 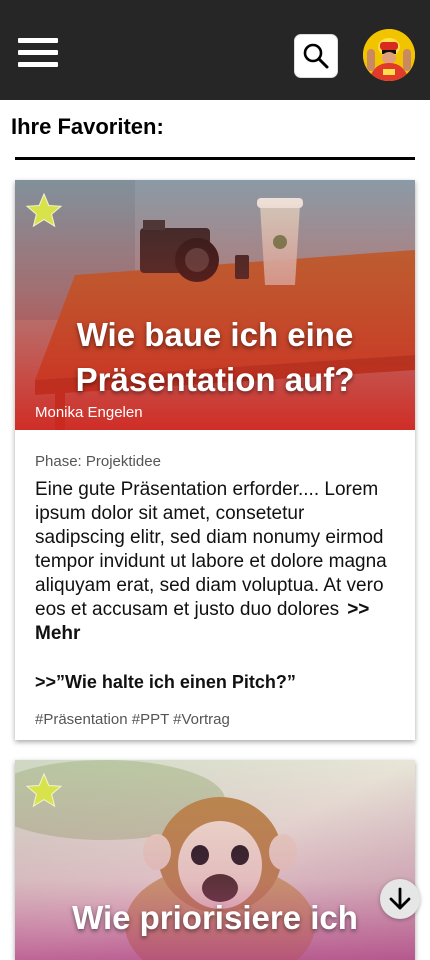 I want to click on arrow-down-icon, so click(x=400, y=898).